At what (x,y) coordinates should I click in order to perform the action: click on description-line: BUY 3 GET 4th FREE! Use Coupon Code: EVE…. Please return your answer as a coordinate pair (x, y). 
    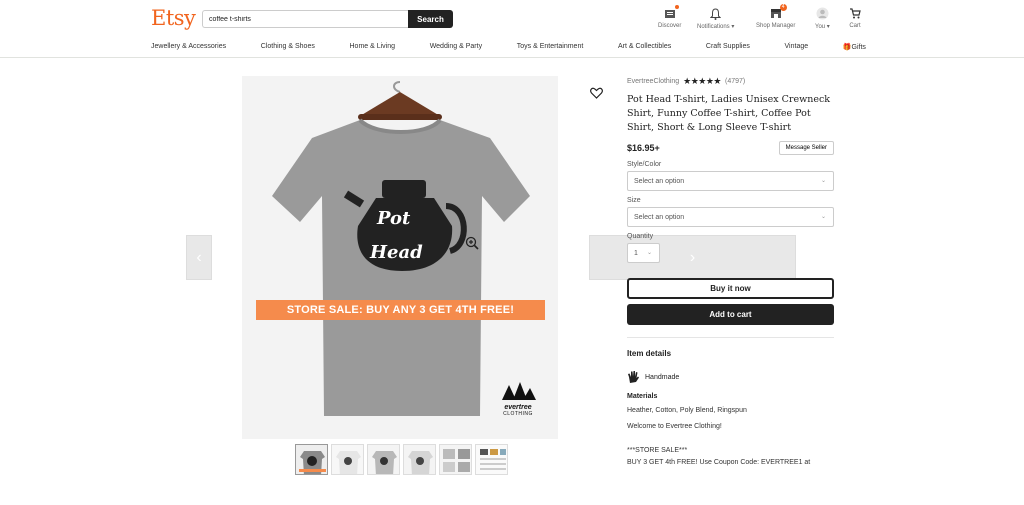
    Looking at the image, I should click on (719, 462).